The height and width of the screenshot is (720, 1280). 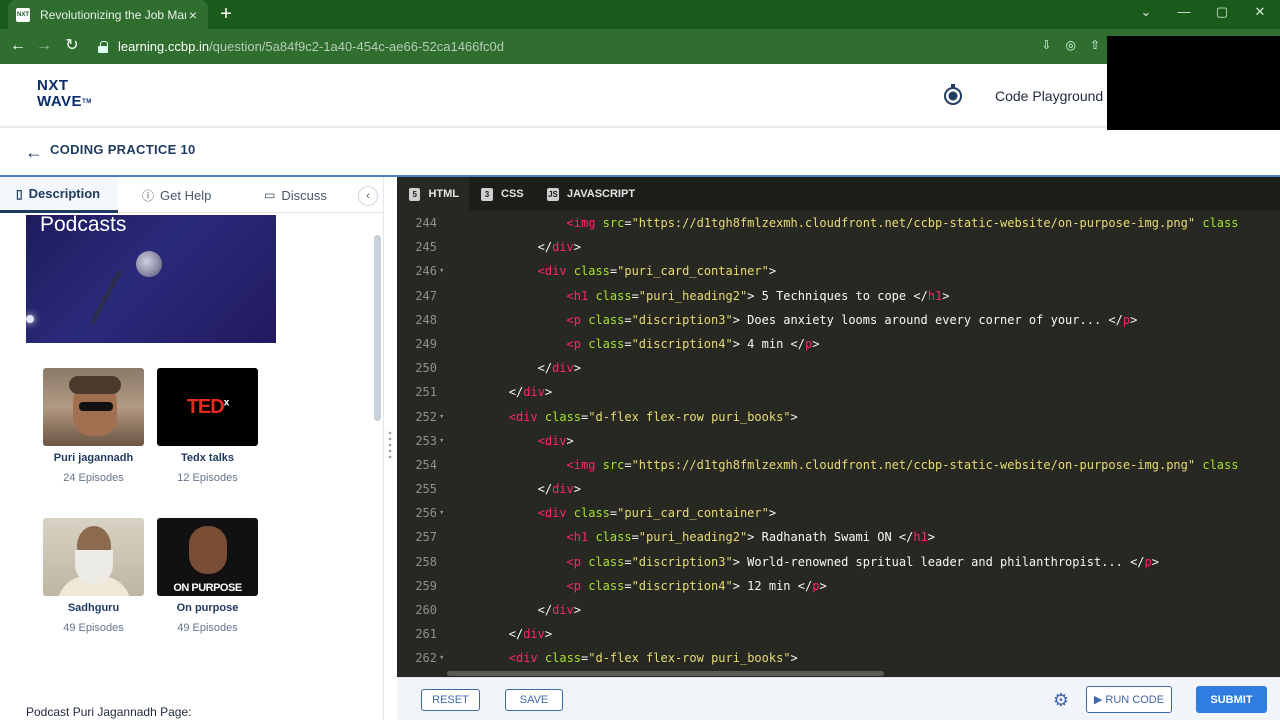 What do you see at coordinates (426, 343) in the screenshot?
I see `line-number: 249` at bounding box center [426, 343].